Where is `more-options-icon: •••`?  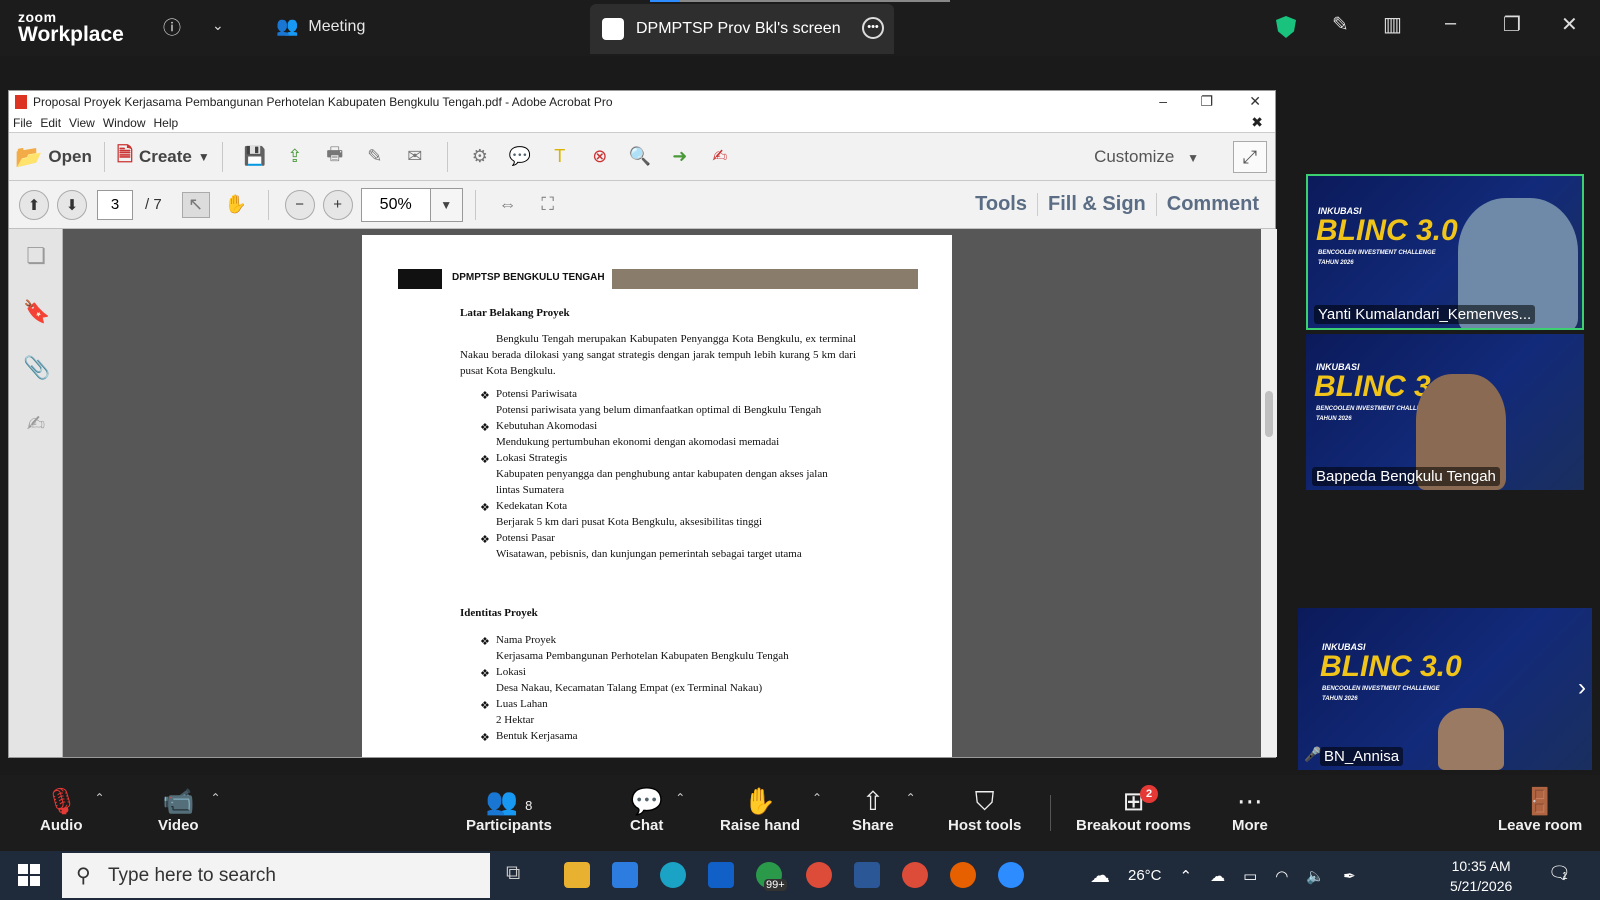
more-options-icon: ••• is located at coordinates (873, 28).